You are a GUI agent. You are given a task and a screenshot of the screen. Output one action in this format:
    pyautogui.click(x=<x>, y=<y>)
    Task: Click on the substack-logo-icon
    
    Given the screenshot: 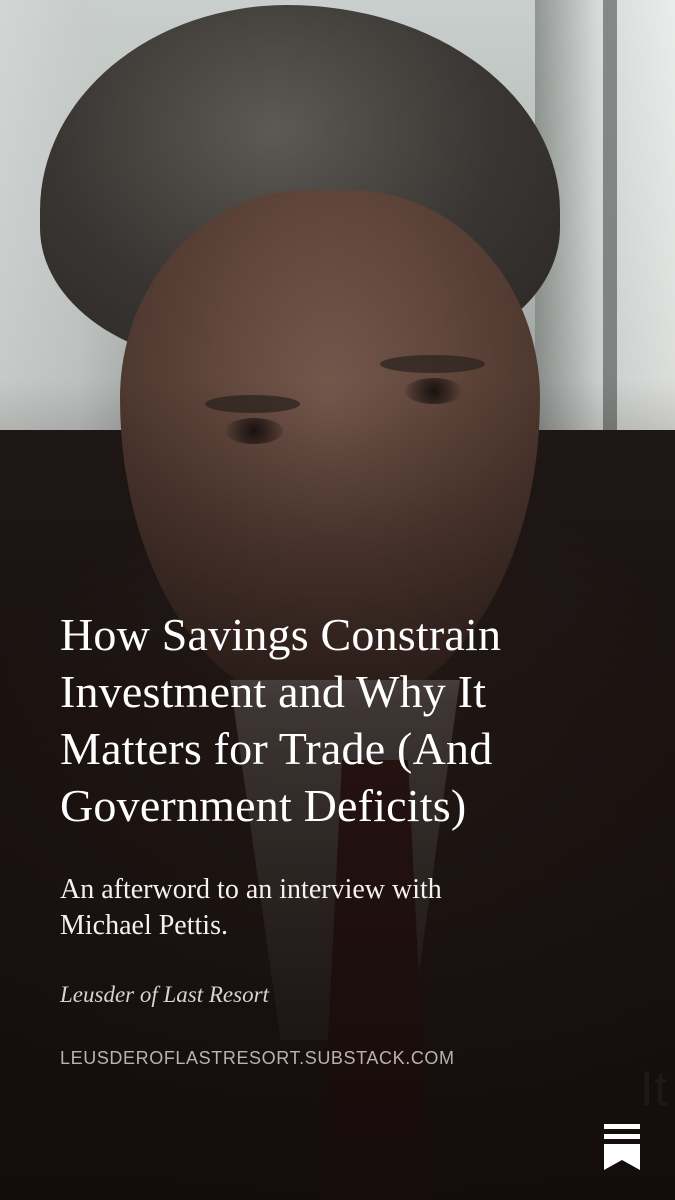 What is the action you would take?
    pyautogui.click(x=622, y=1147)
    